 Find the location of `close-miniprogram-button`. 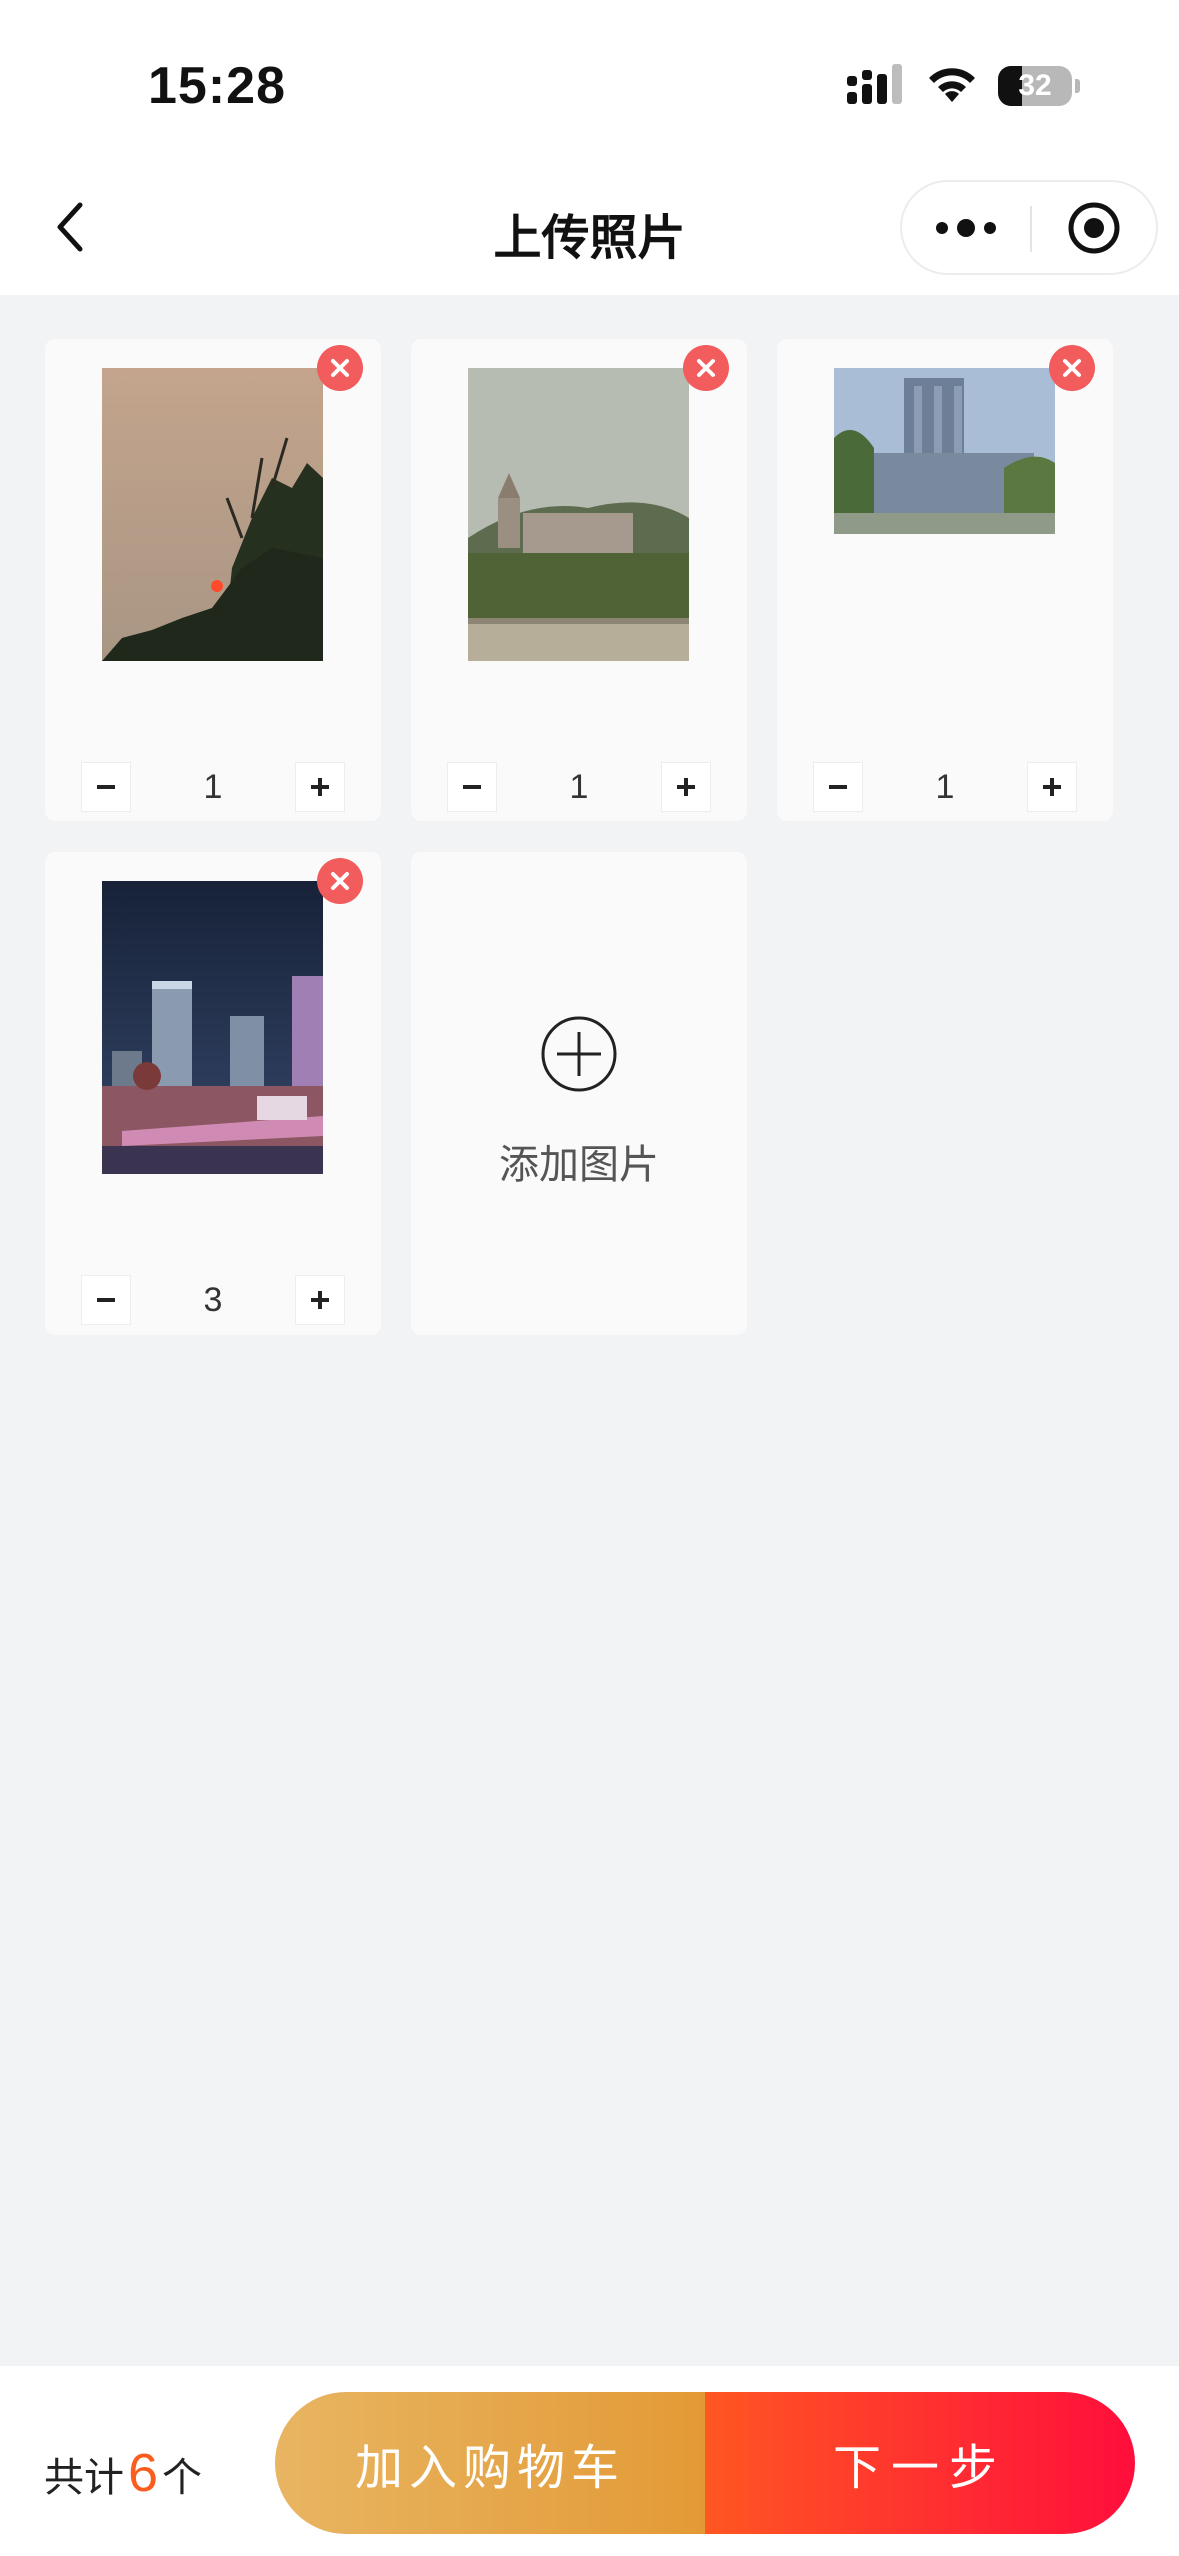

close-miniprogram-button is located at coordinates (1094, 227).